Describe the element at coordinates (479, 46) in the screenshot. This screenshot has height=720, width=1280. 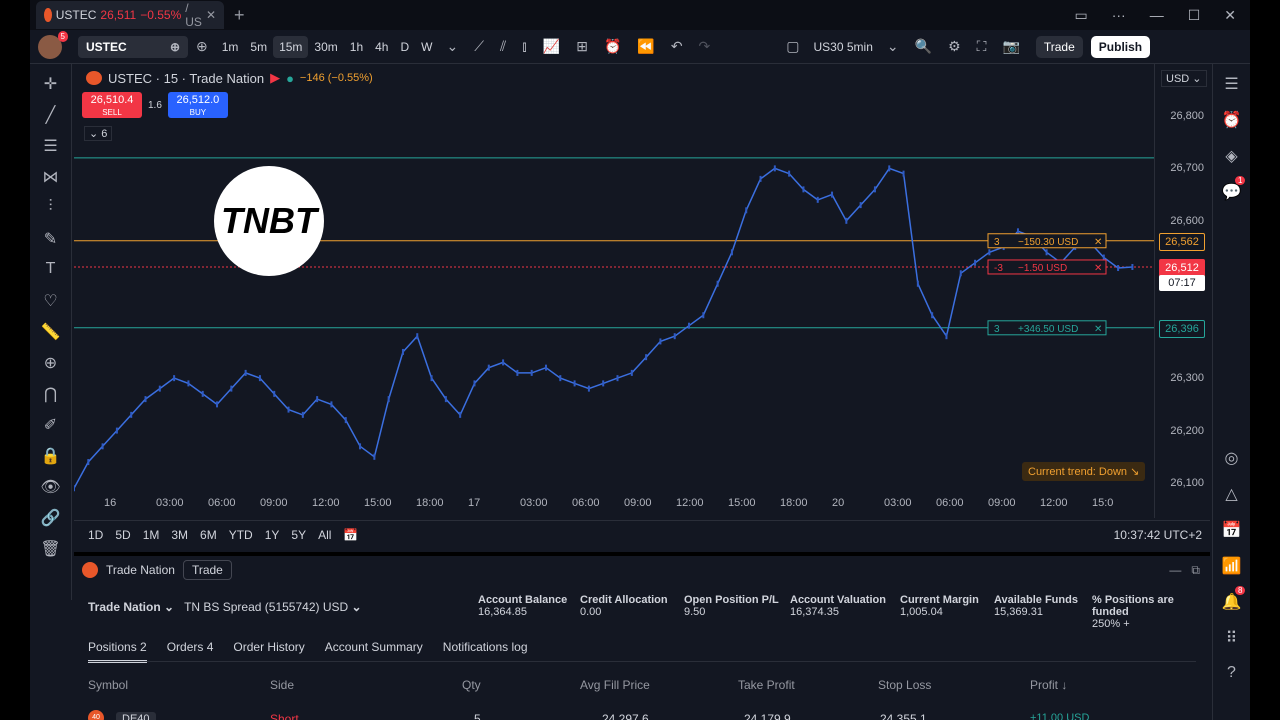
I see `line-chart-icon: ⟋` at that location.